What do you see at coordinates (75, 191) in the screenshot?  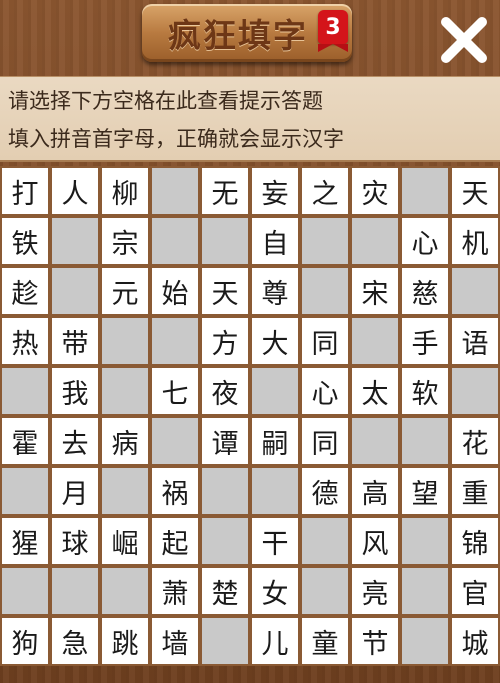 I see `grid-cell-filled: 人` at bounding box center [75, 191].